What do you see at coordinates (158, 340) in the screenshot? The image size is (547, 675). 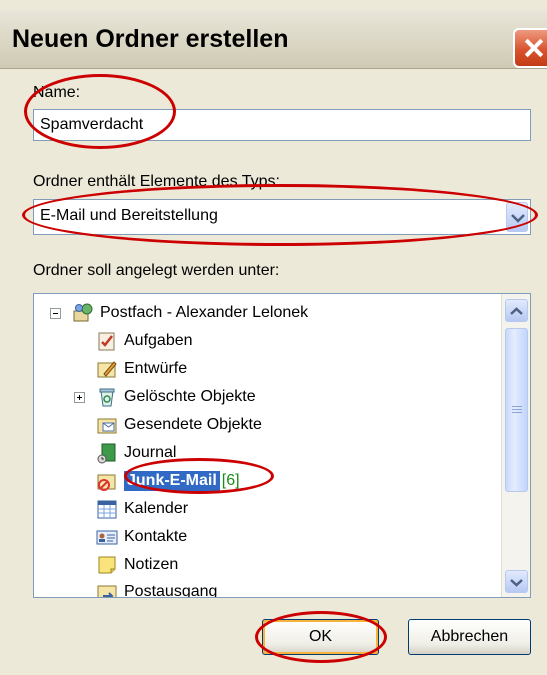 I see `tree-item-label: Aufgaben` at bounding box center [158, 340].